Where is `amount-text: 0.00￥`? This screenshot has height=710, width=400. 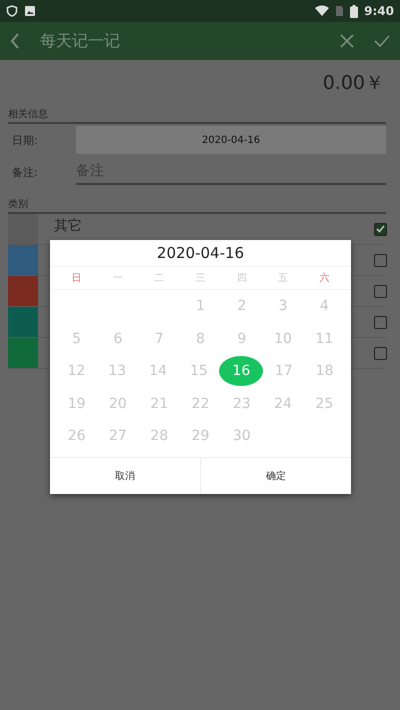
amount-text: 0.00￥ is located at coordinates (353, 83).